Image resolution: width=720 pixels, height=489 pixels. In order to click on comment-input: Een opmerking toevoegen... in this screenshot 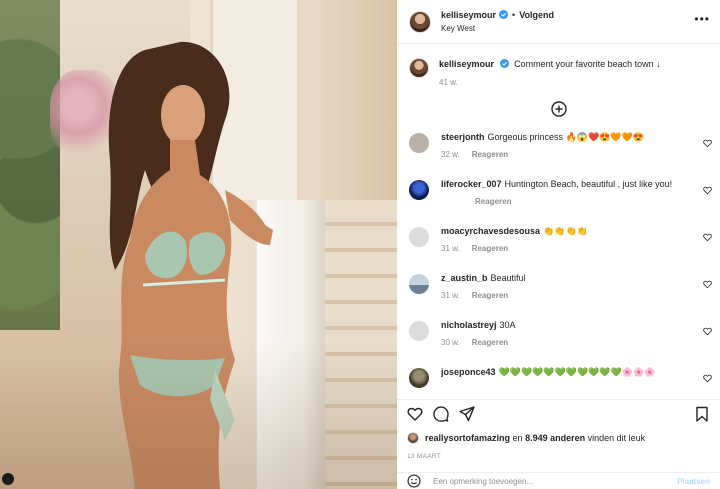, I will do `click(483, 481)`.